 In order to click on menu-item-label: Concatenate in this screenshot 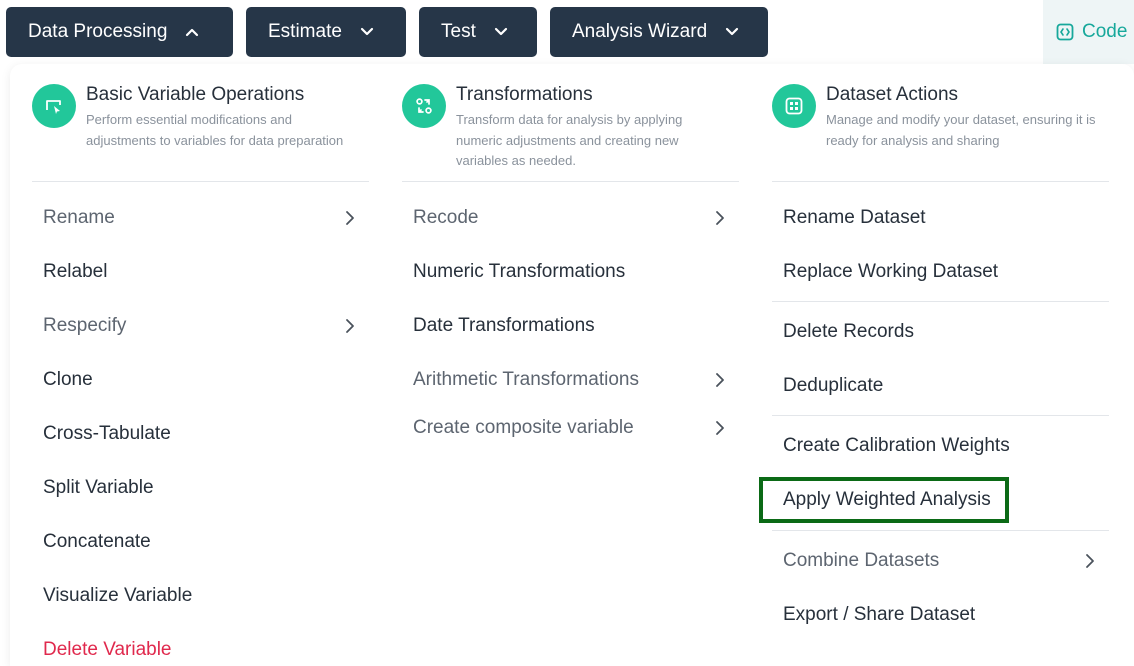, I will do `click(97, 541)`.